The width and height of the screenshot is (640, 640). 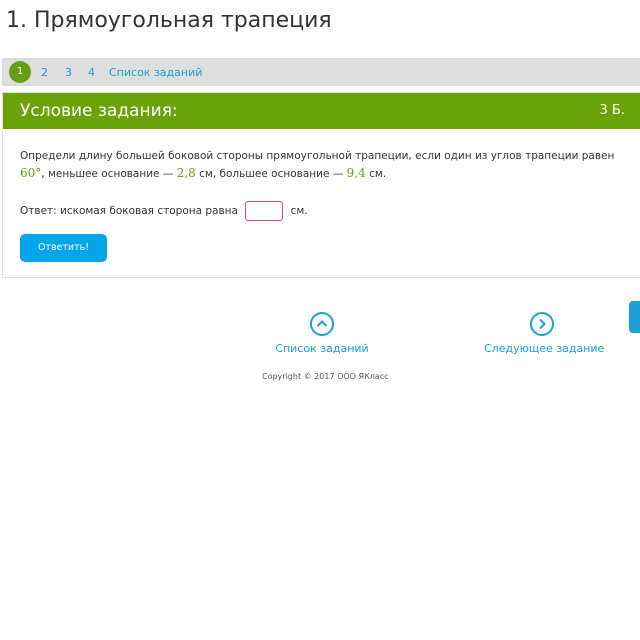 What do you see at coordinates (316, 2) in the screenshot?
I see `breadcrumb` at bounding box center [316, 2].